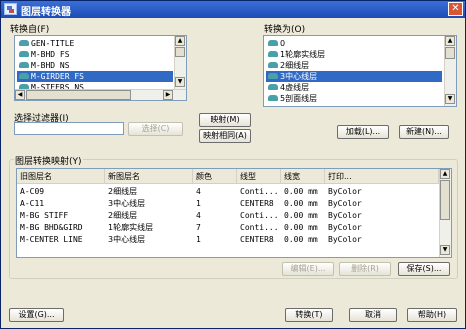 The width and height of the screenshot is (466, 329). What do you see at coordinates (354, 54) in the screenshot?
I see `convert-to-item: 1轮廓实线层` at bounding box center [354, 54].